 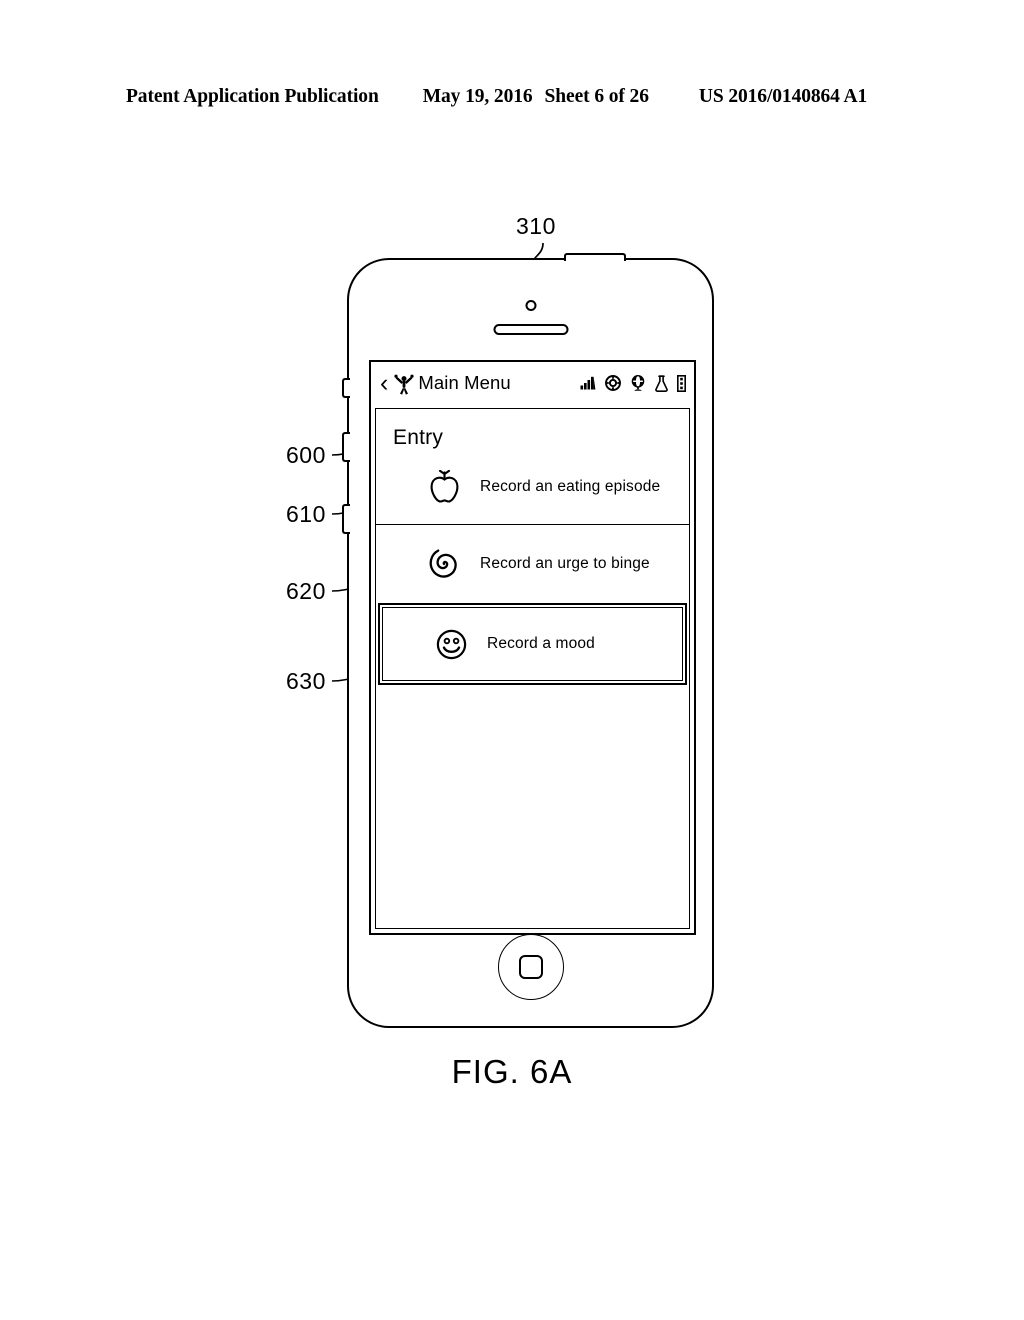 I want to click on publication-title: Patent Application Publication, so click(x=252, y=96).